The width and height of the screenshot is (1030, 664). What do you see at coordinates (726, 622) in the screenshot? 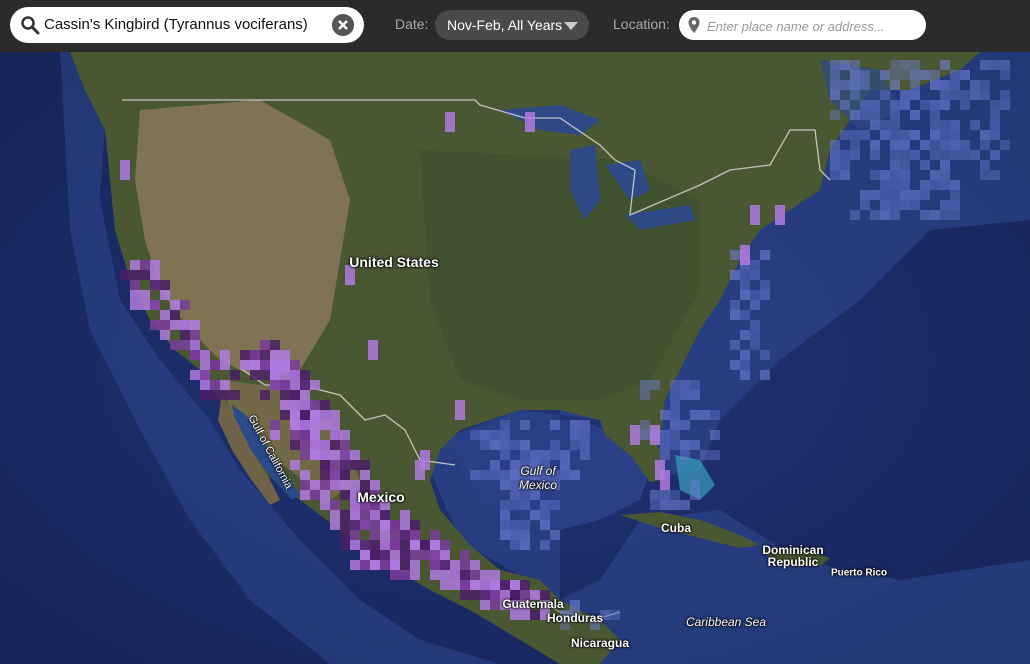
I see `label-caribbean-sea: Caribbean Sea` at bounding box center [726, 622].